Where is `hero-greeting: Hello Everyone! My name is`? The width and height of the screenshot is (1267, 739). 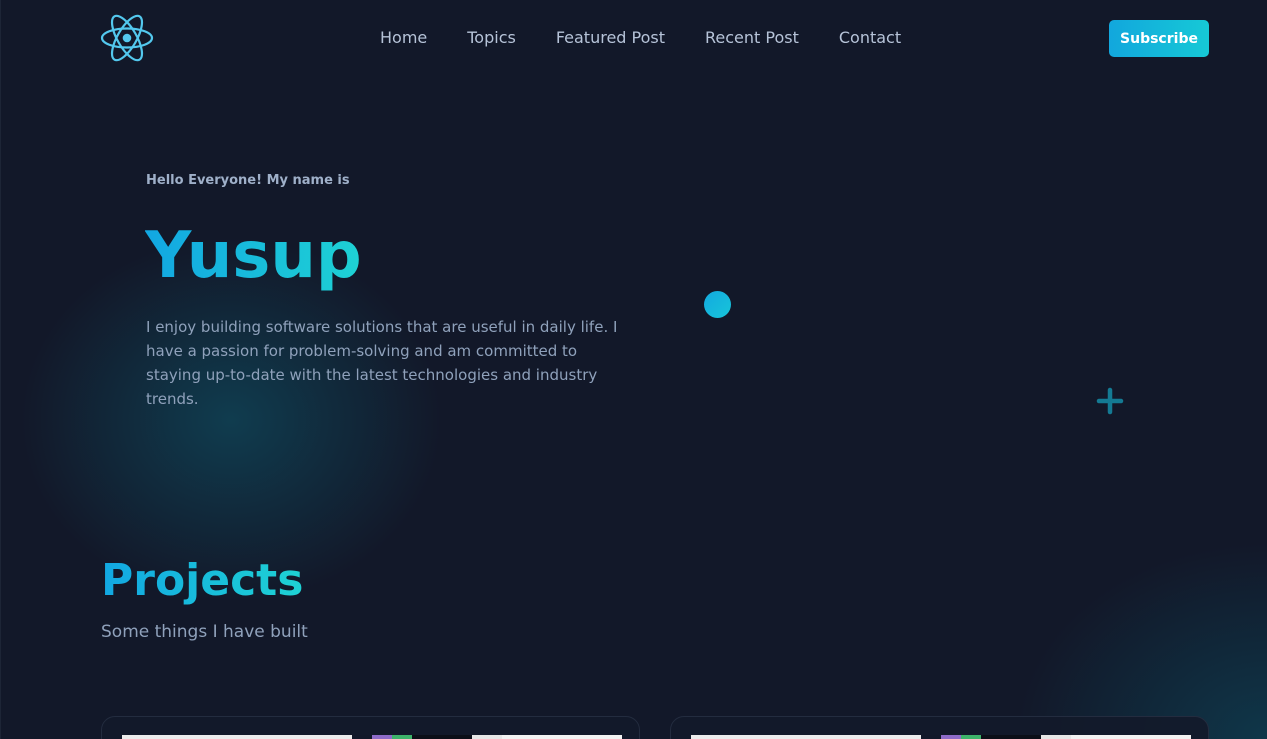
hero-greeting: Hello Everyone! My name is is located at coordinates (248, 180).